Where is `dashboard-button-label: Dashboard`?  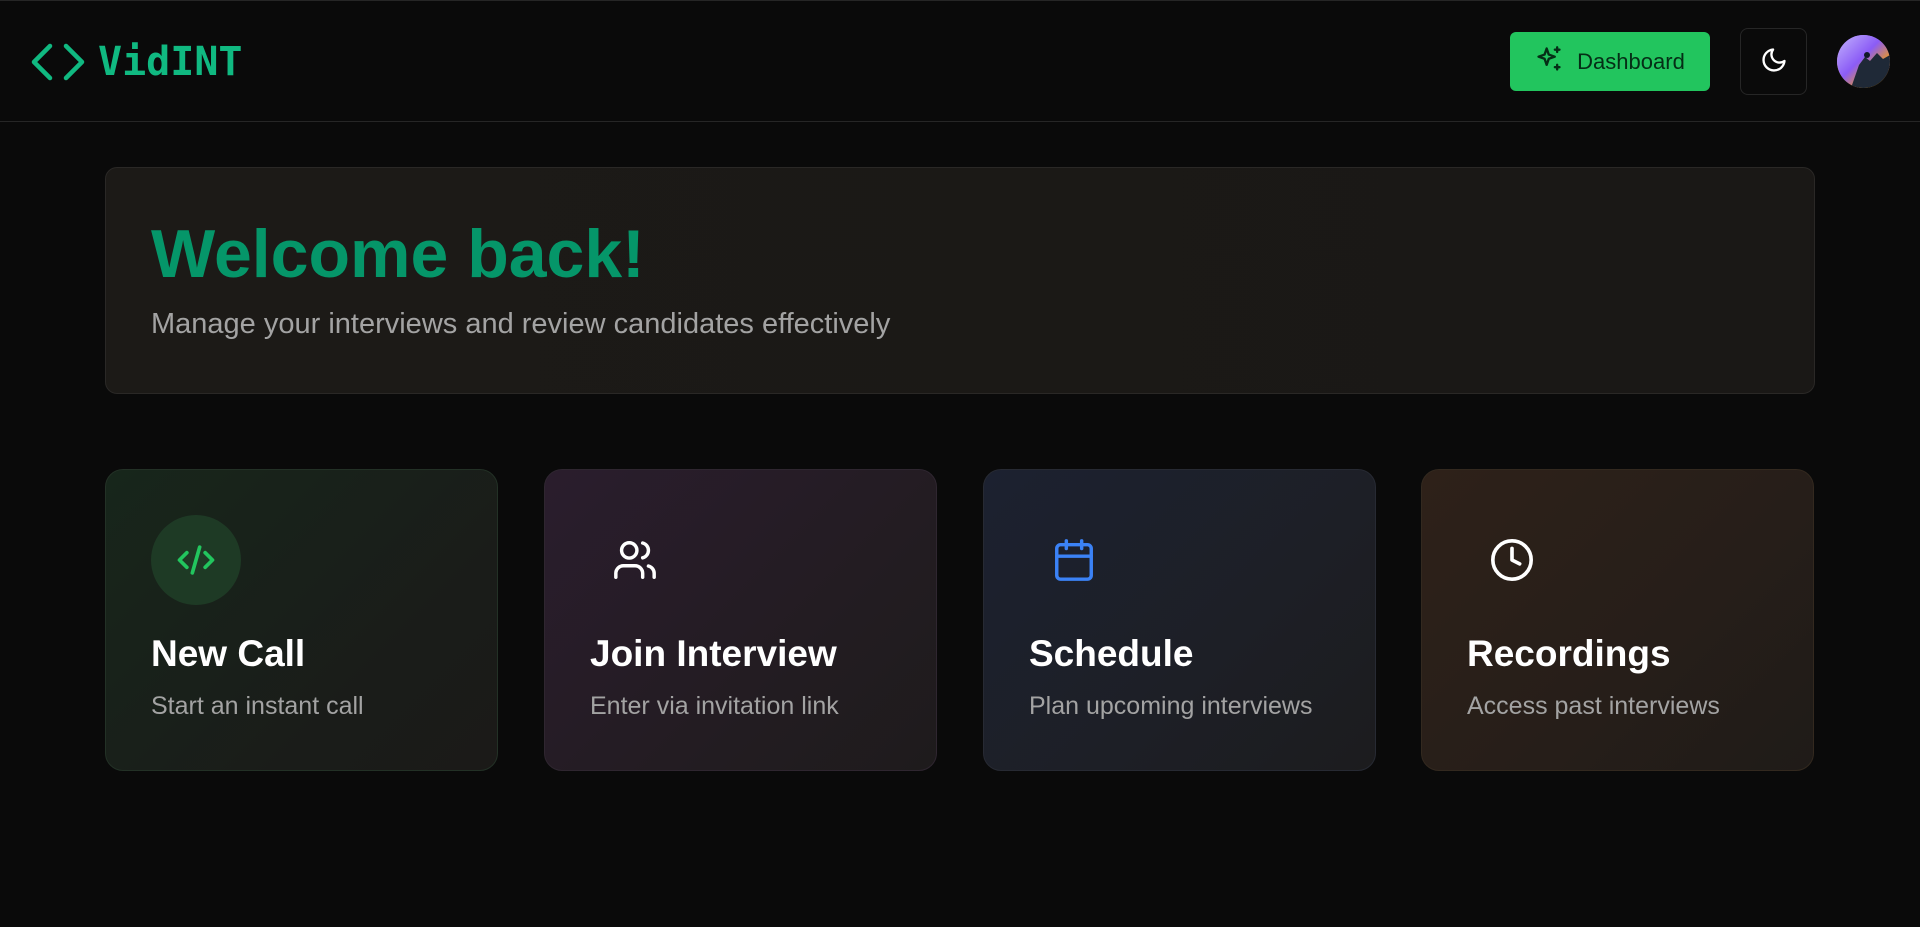 dashboard-button-label: Dashboard is located at coordinates (1631, 61).